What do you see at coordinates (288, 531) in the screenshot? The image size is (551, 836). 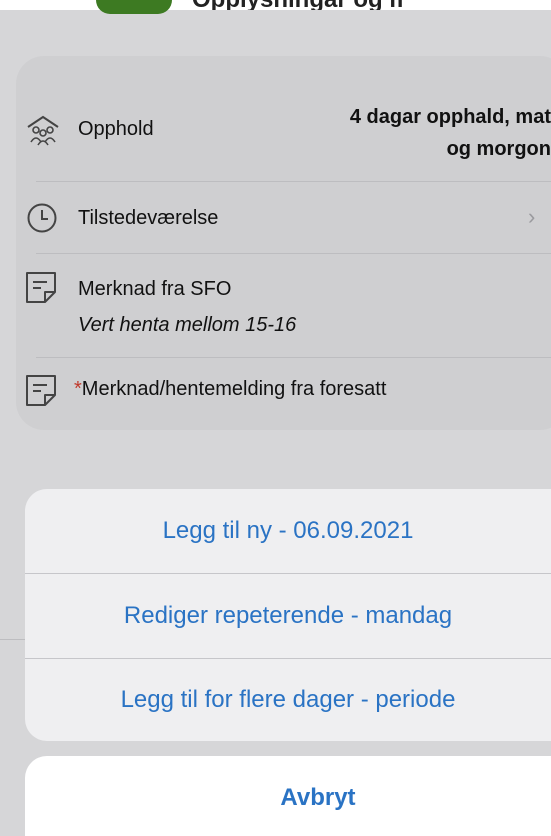 I see `add-new-button: Legg til ny - 06.09.2021` at bounding box center [288, 531].